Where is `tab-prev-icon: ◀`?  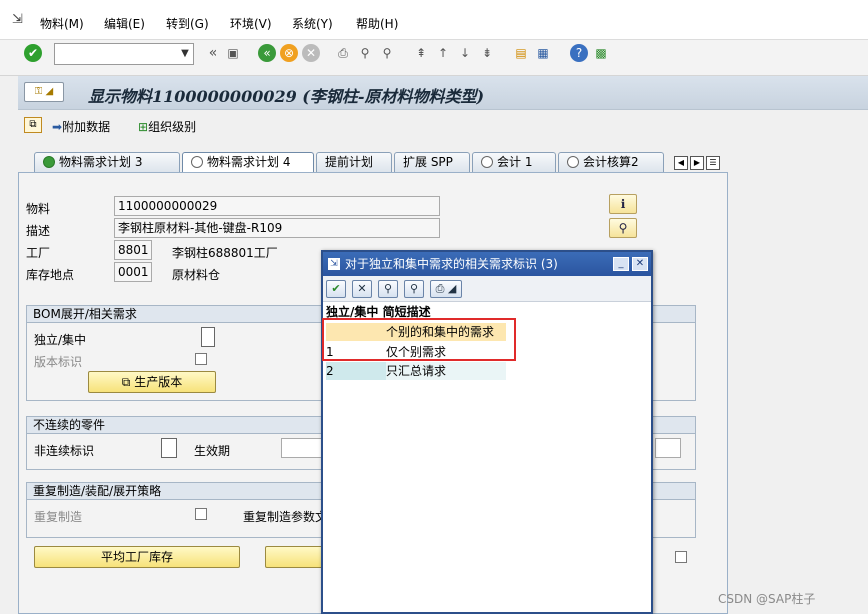
tab-prev-icon: ◀ is located at coordinates (681, 163).